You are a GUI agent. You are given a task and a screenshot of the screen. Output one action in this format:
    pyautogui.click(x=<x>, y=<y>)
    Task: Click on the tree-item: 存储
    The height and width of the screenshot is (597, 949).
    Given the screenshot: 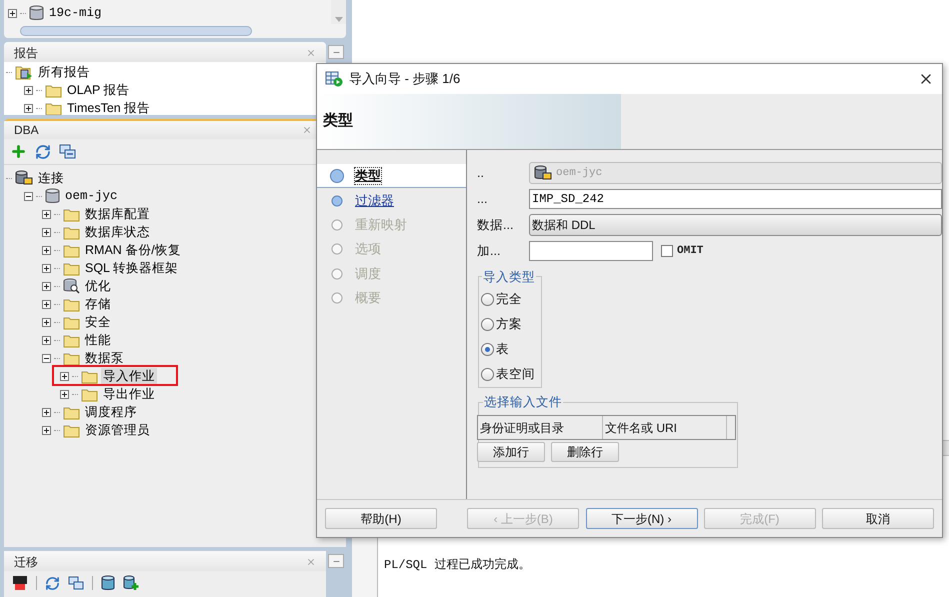 What is the action you would take?
    pyautogui.click(x=98, y=304)
    